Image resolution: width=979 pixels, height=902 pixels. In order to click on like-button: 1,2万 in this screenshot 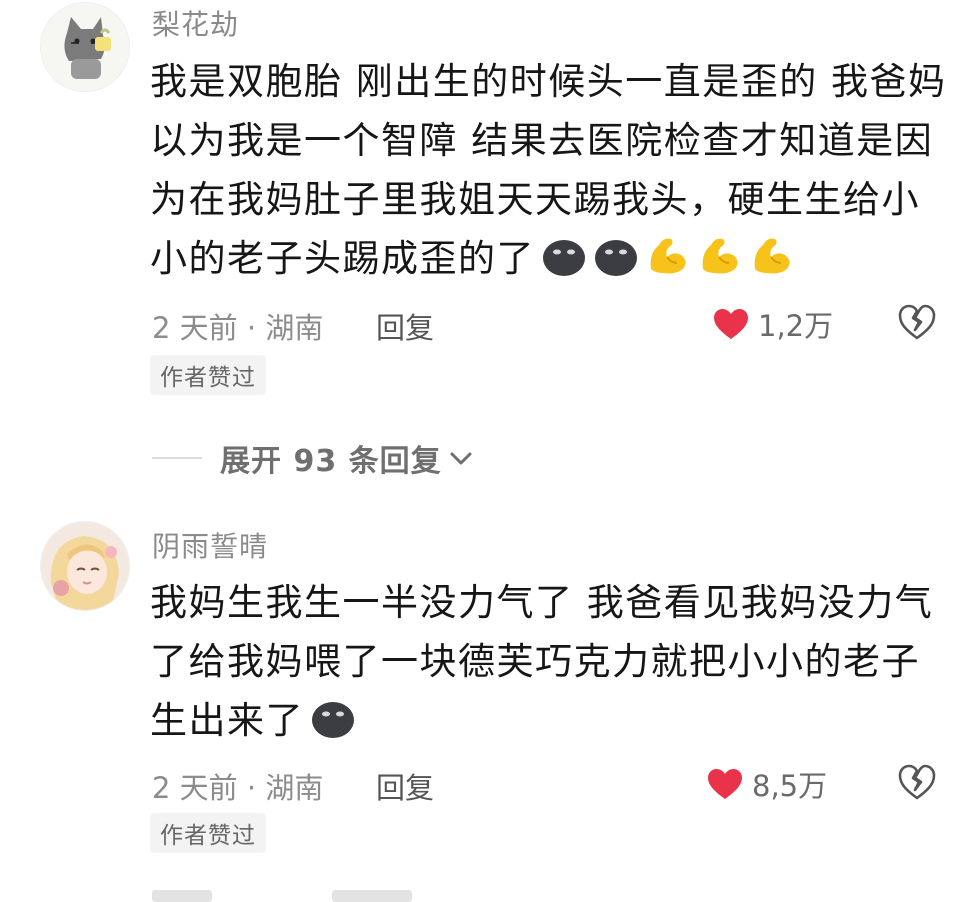, I will do `click(772, 324)`.